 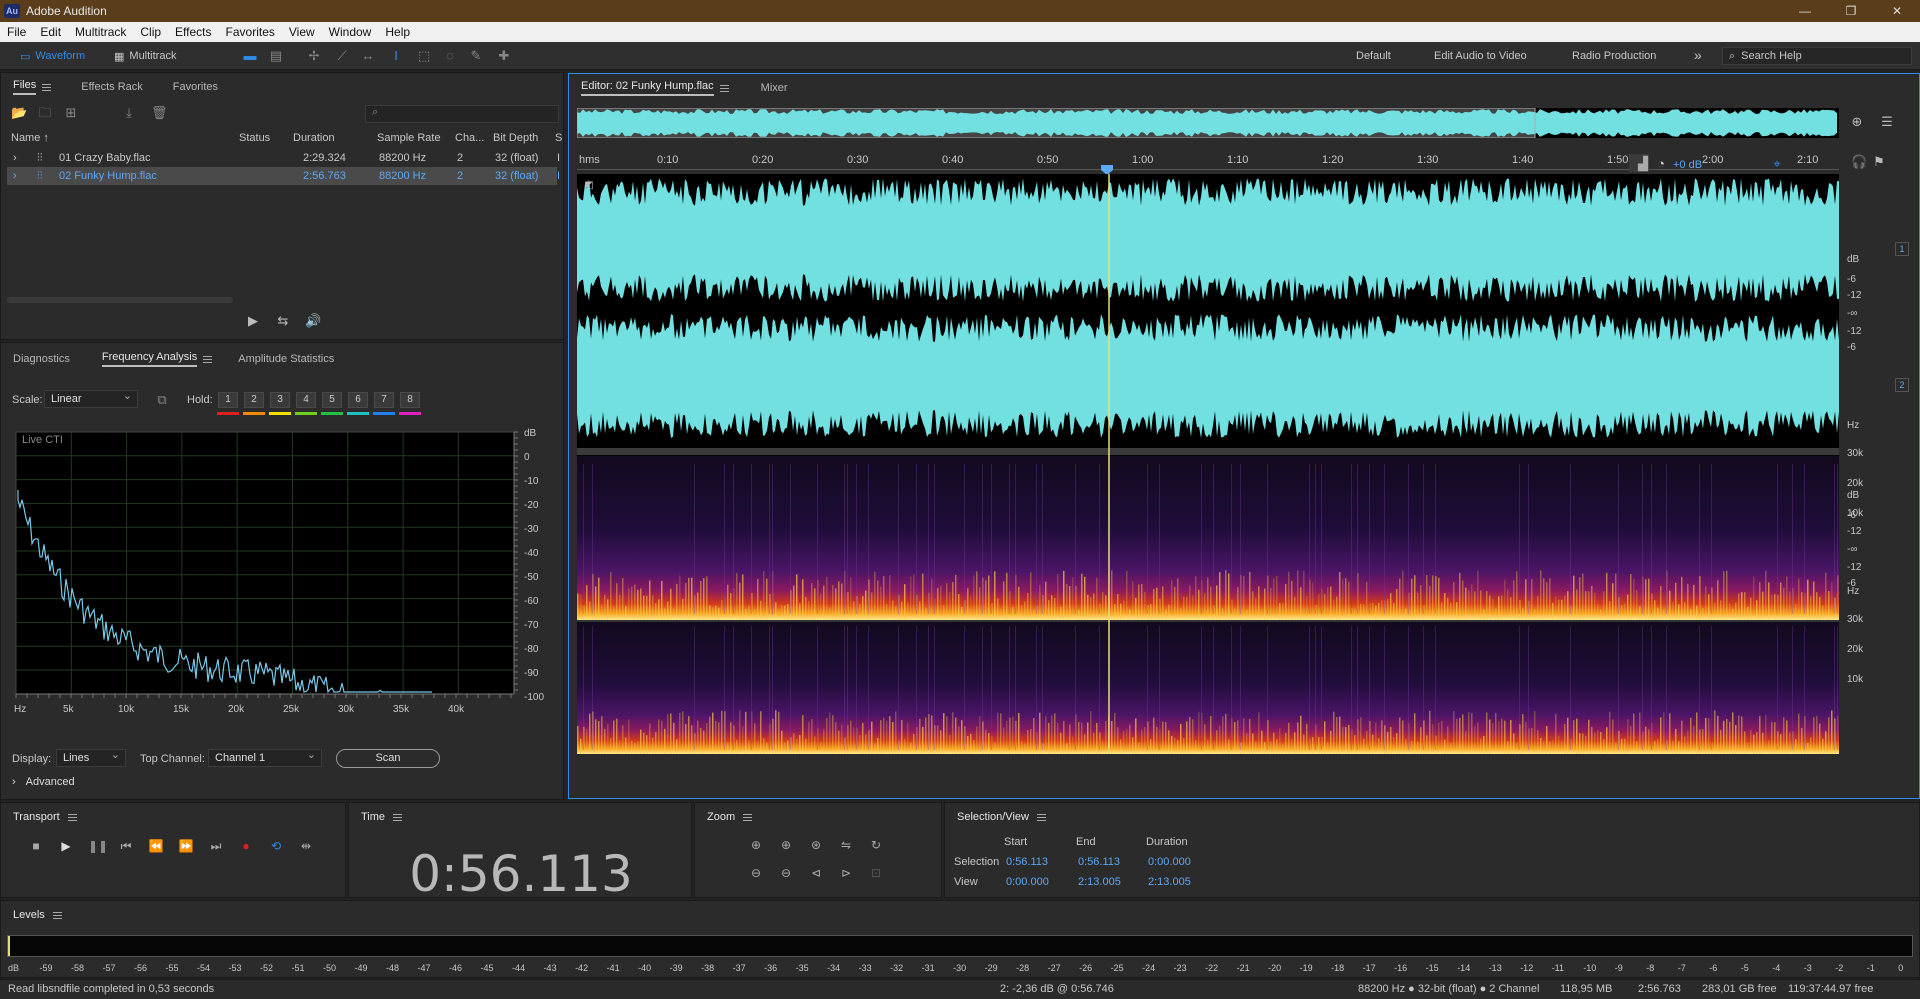 What do you see at coordinates (476, 56) in the screenshot?
I see `brush-tool-icon: ✎` at bounding box center [476, 56].